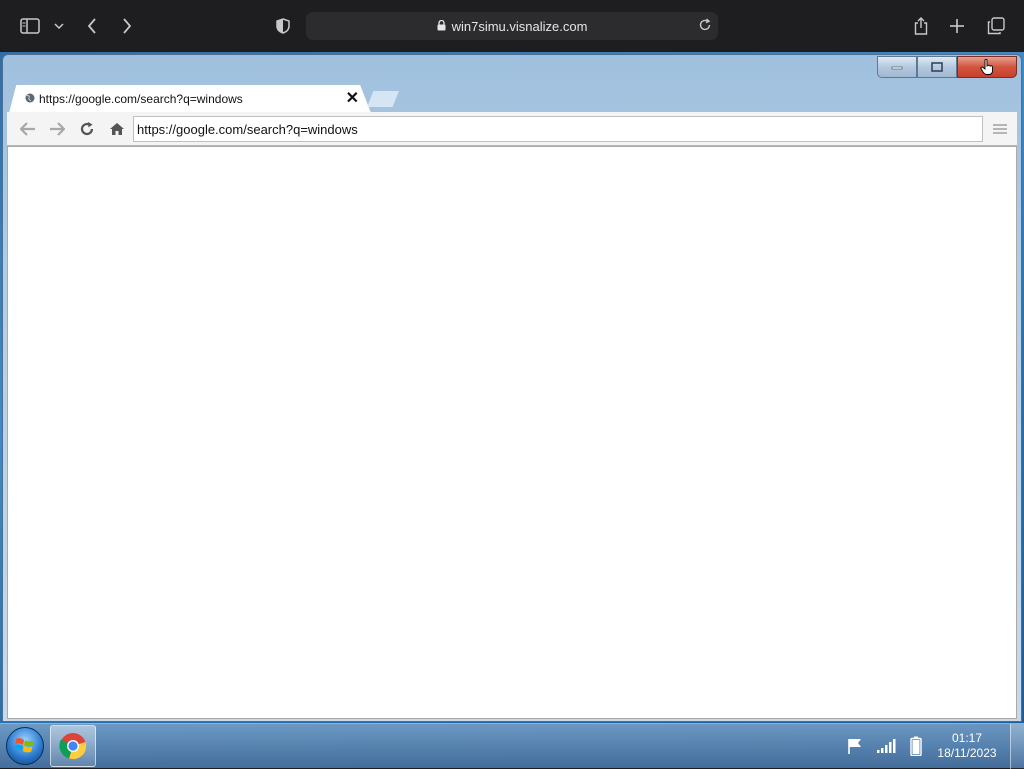 The height and width of the screenshot is (769, 1024). What do you see at coordinates (383, 99) in the screenshot?
I see `new-tab-button` at bounding box center [383, 99].